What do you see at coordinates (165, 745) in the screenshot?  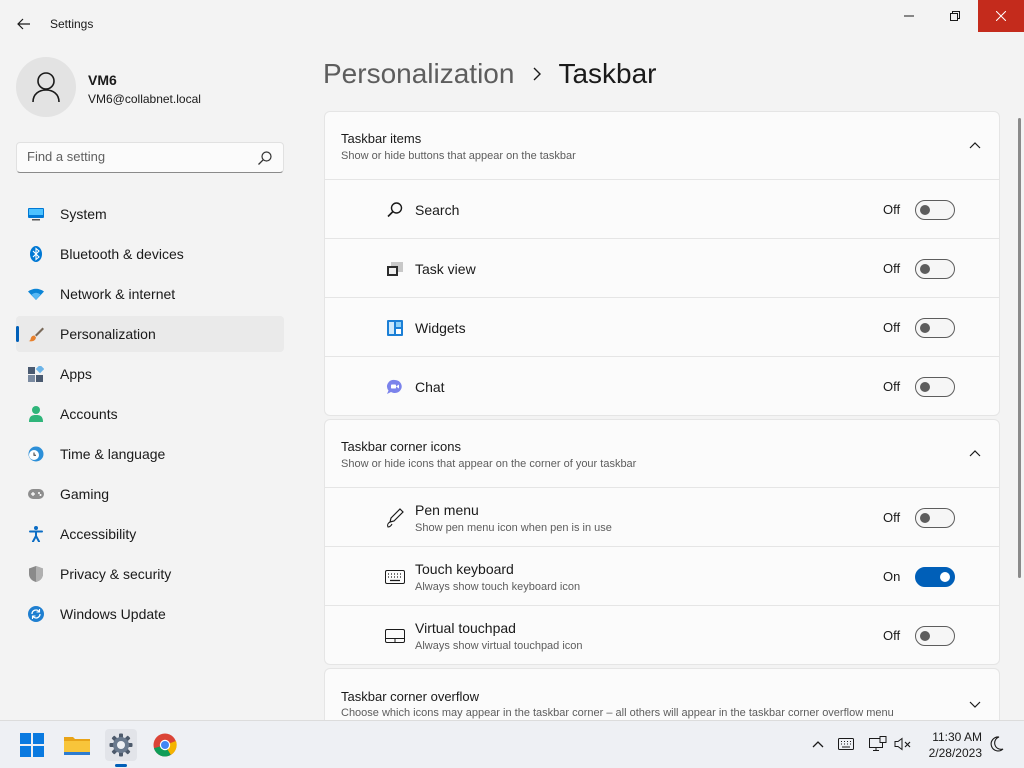 I see `chrome-button` at bounding box center [165, 745].